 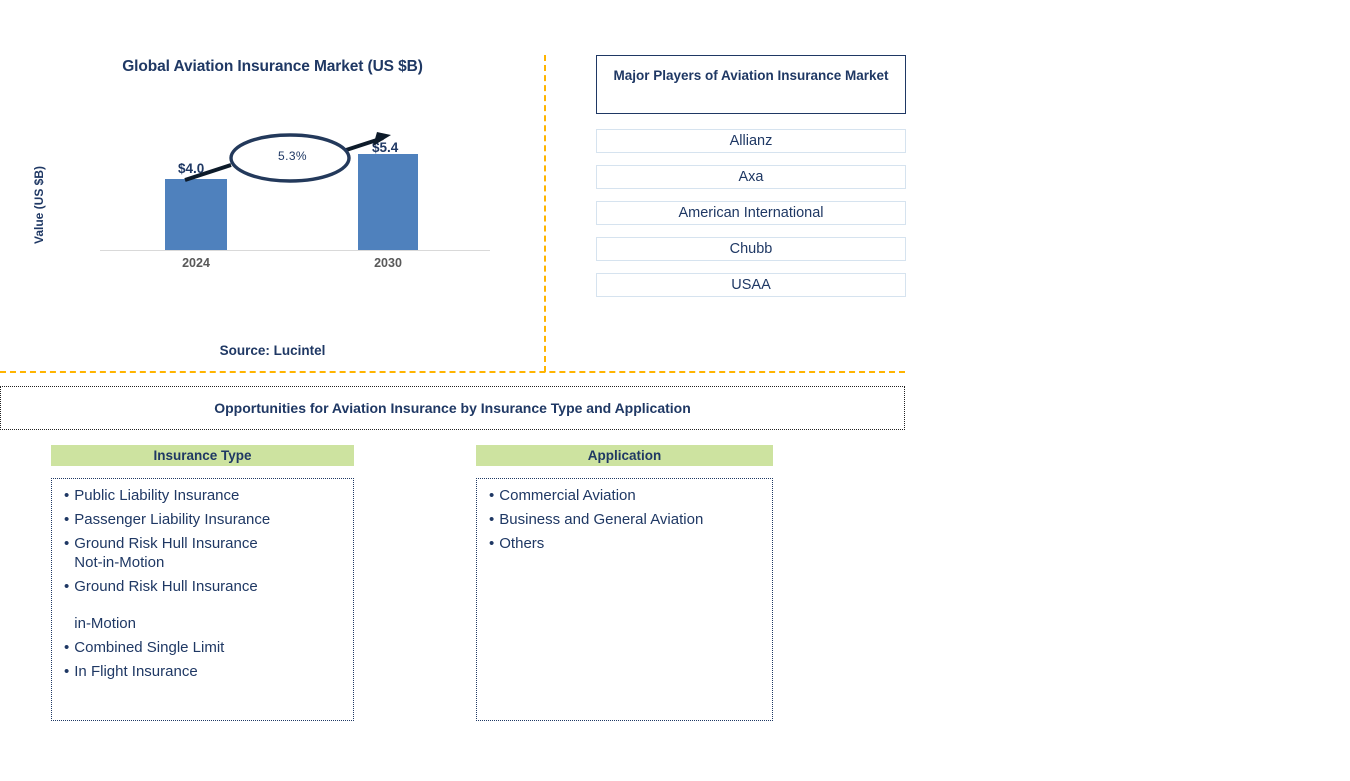 I want to click on cagr-annotation, so click(x=287, y=157).